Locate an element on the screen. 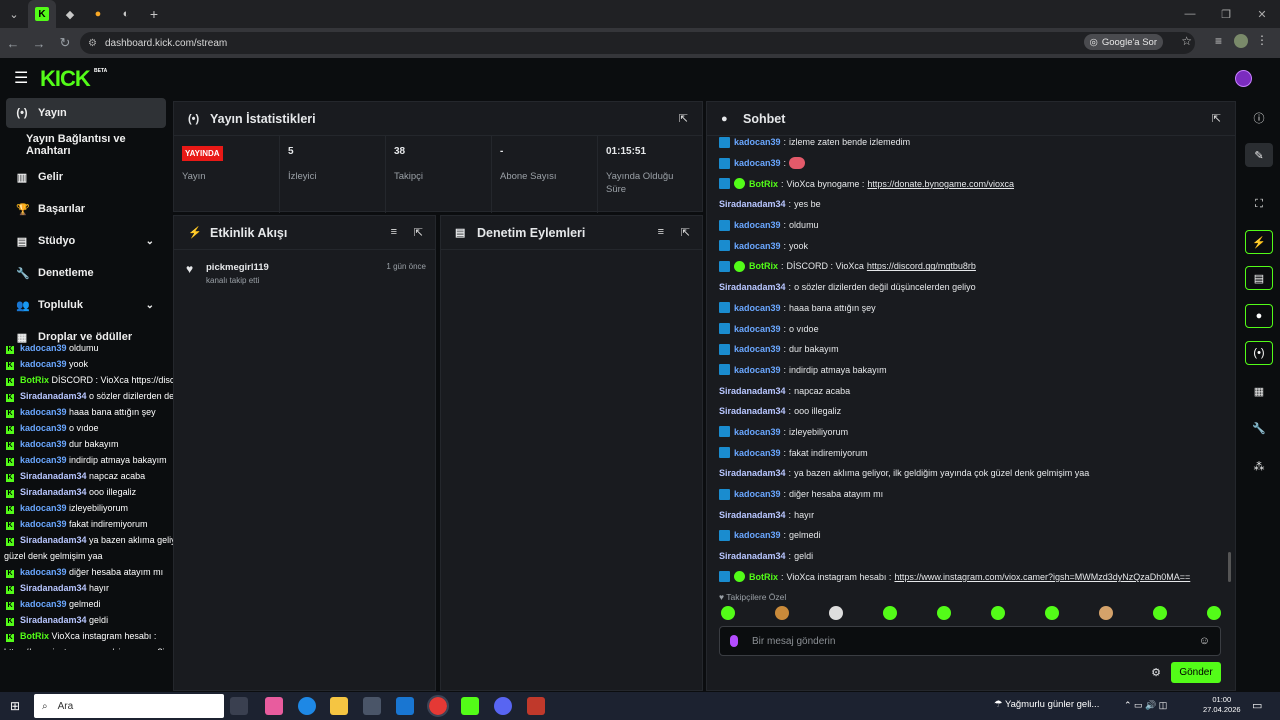 Image resolution: width=1280 pixels, height=720 pixels. chat-link: https://discord.gg/mgtbu8rb is located at coordinates (921, 266).